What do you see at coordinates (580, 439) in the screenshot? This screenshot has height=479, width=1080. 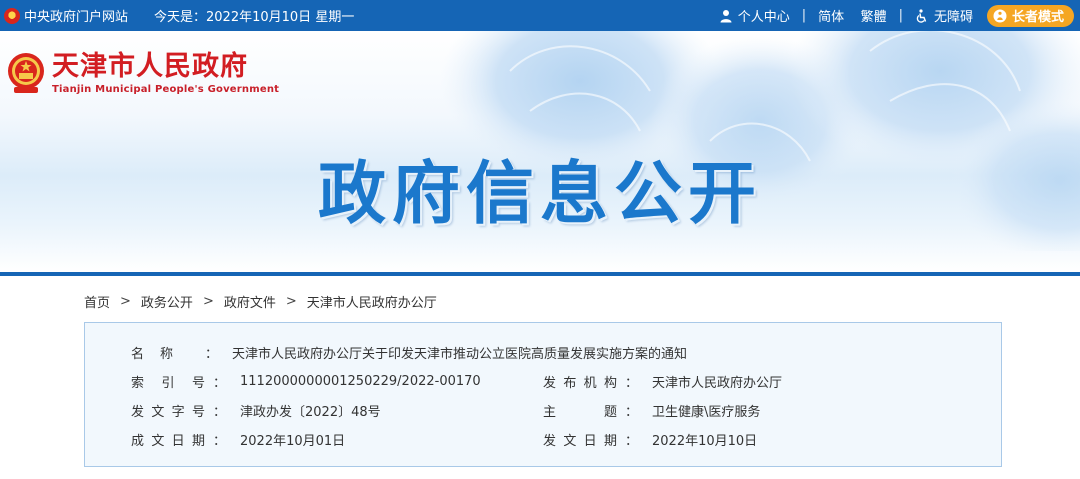 I see `info-label-published: 发文日期` at bounding box center [580, 439].